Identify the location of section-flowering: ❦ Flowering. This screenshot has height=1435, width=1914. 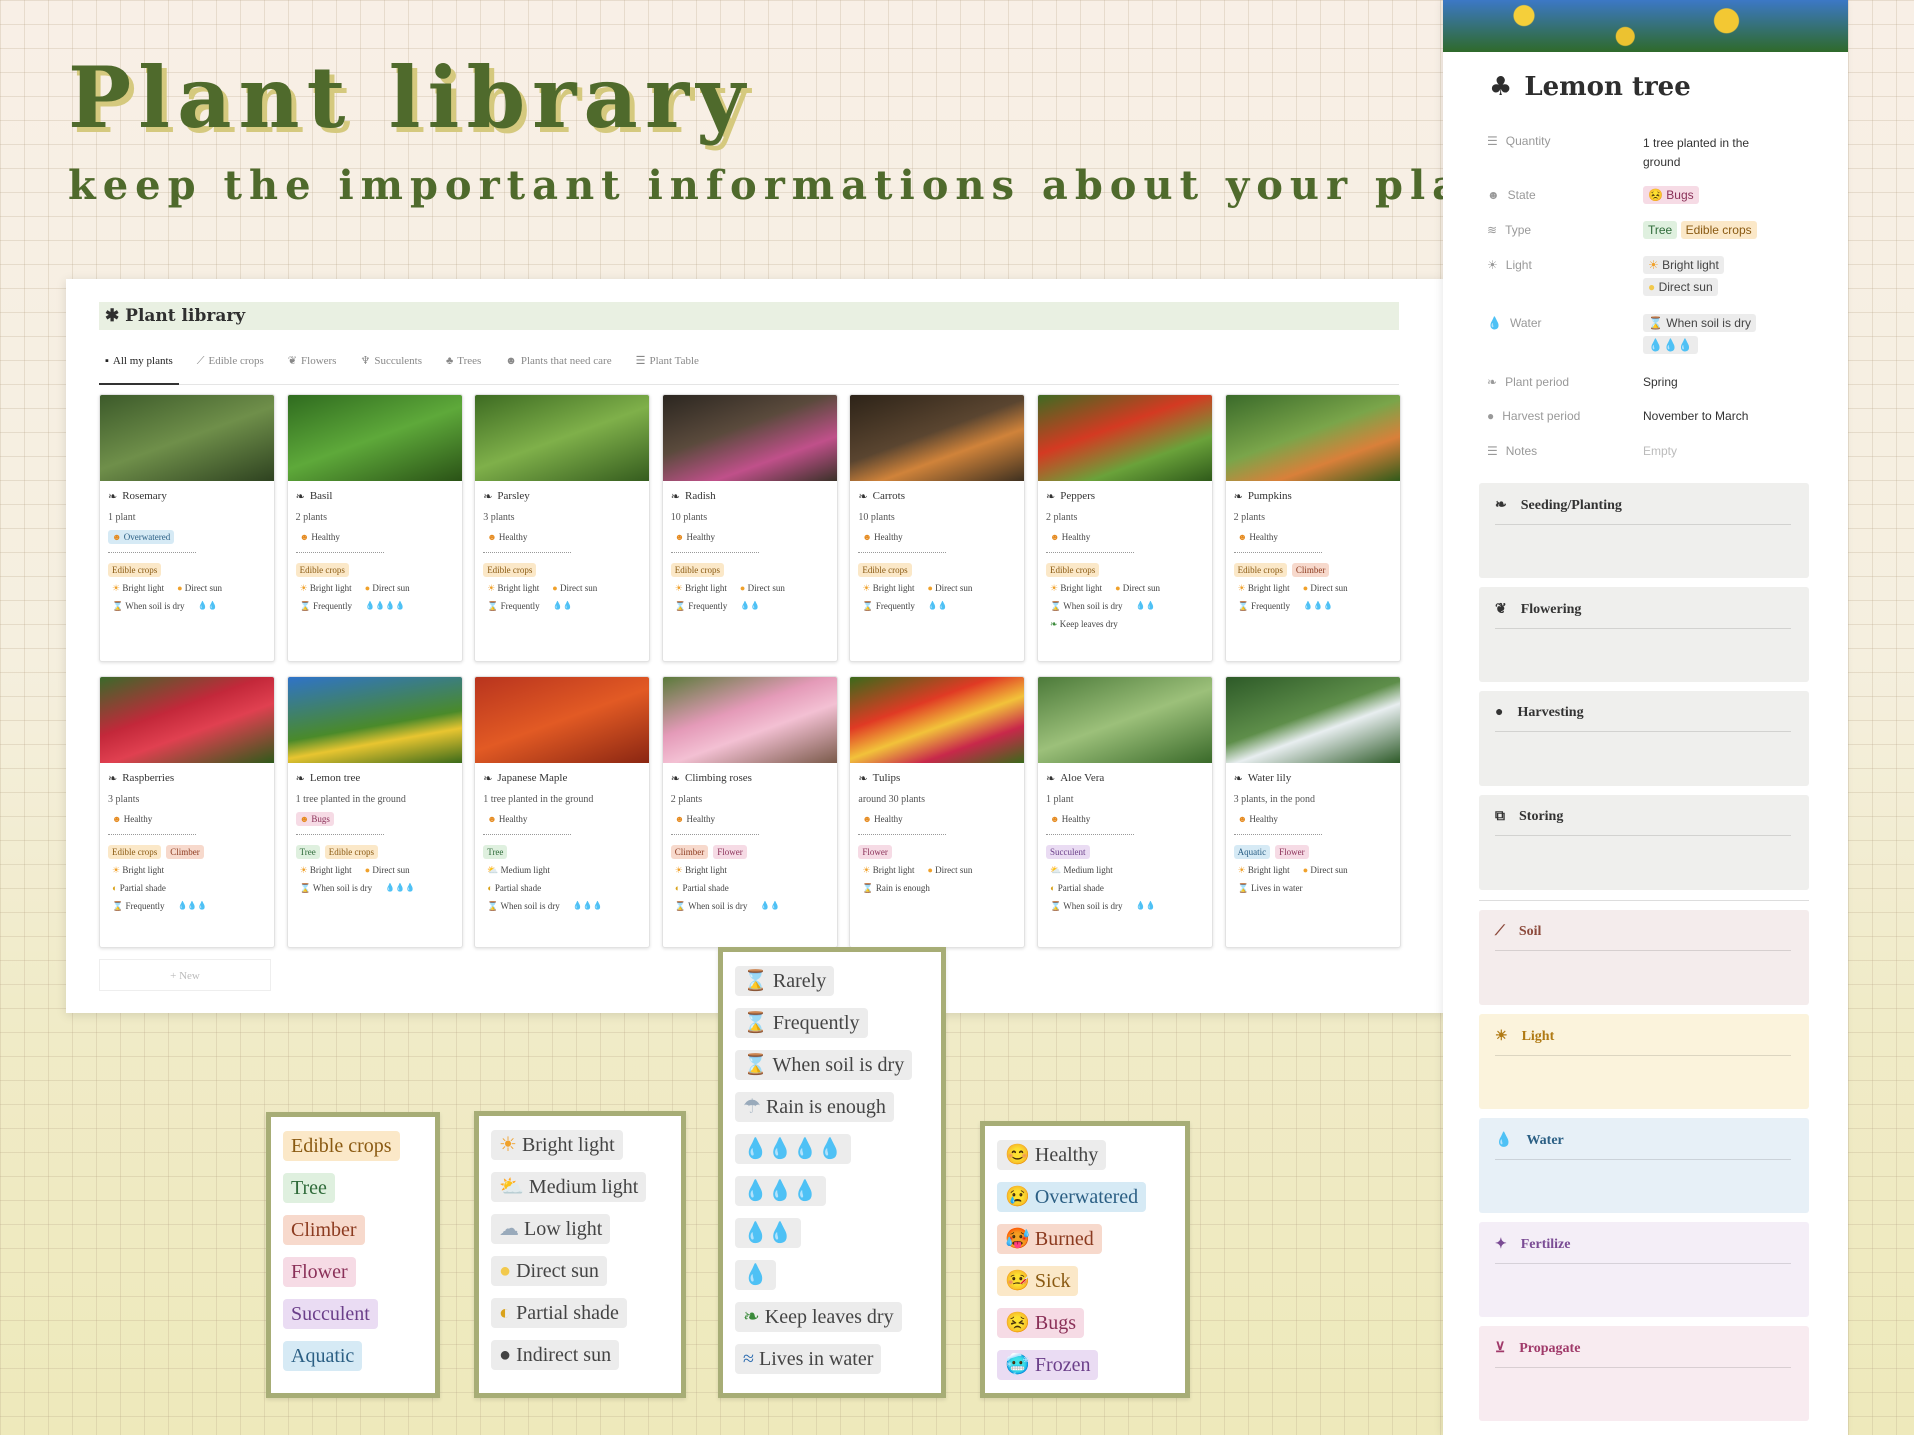
(1644, 634).